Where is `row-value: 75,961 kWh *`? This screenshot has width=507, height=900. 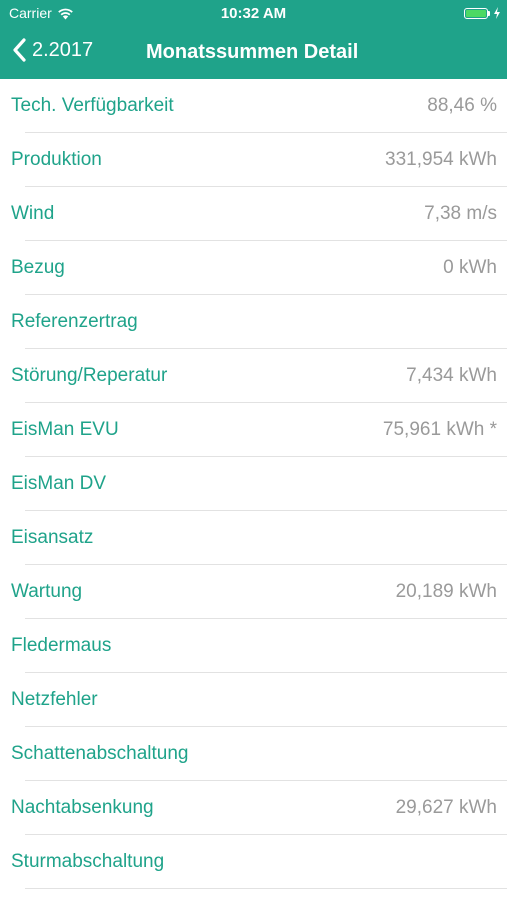 row-value: 75,961 kWh * is located at coordinates (439, 429).